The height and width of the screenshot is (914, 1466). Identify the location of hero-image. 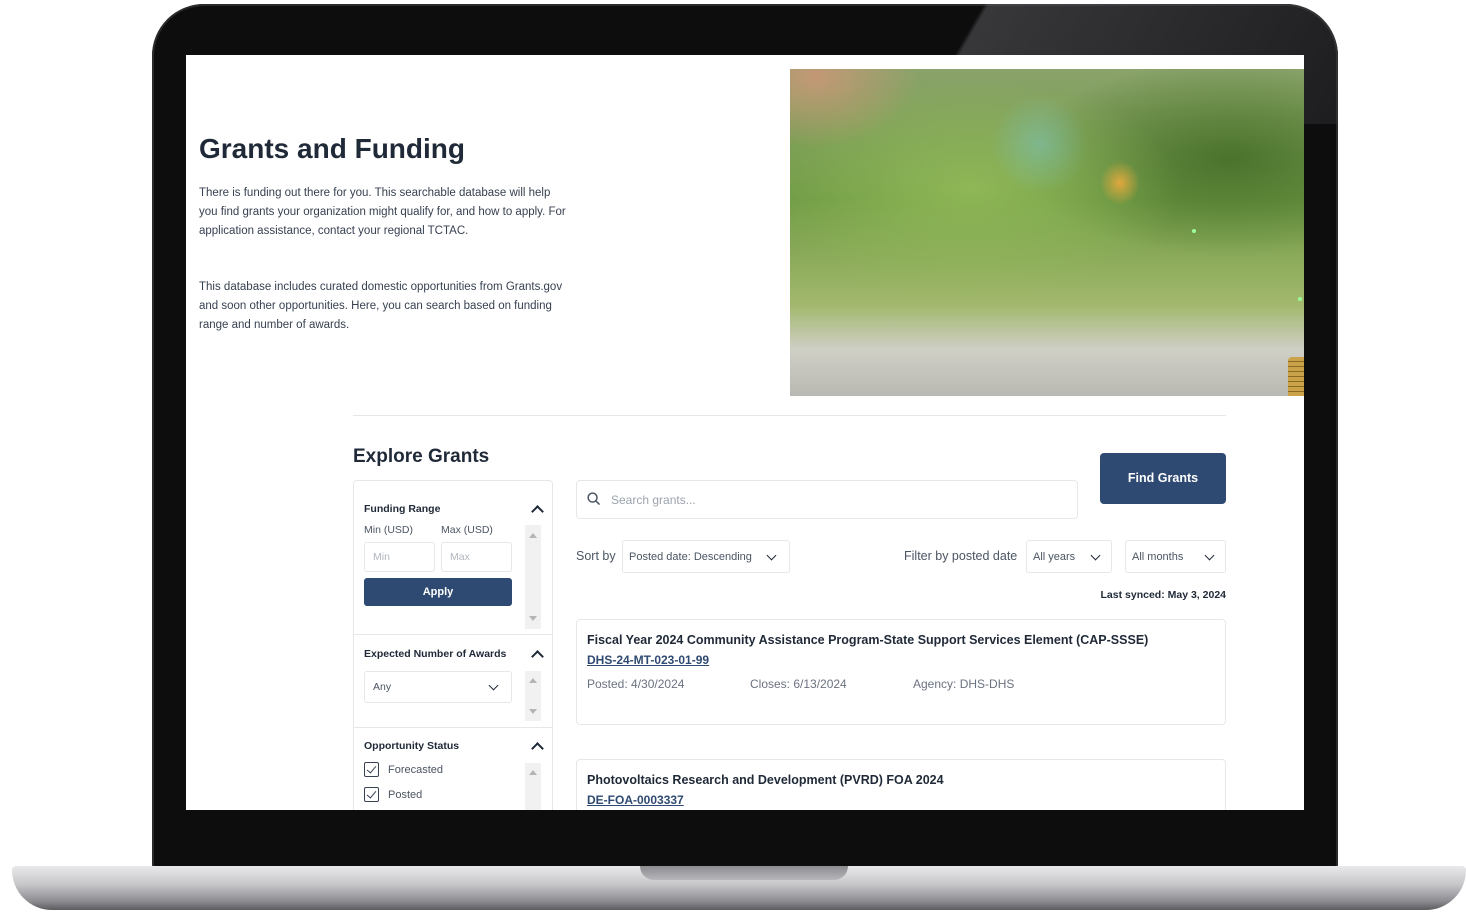
(1047, 232).